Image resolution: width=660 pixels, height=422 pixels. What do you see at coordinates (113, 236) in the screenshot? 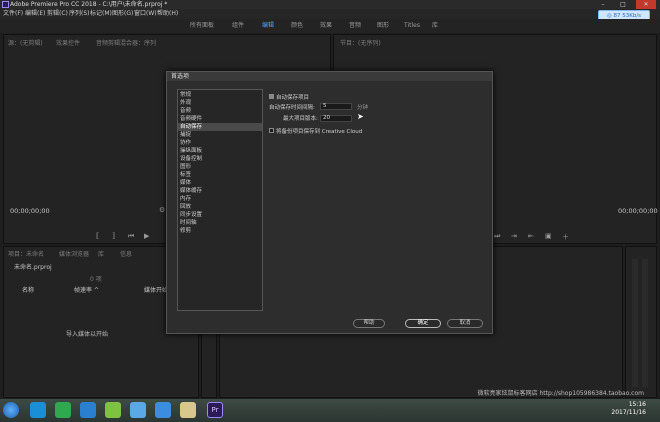
I see `mark-out-icon: ⟧` at bounding box center [113, 236].